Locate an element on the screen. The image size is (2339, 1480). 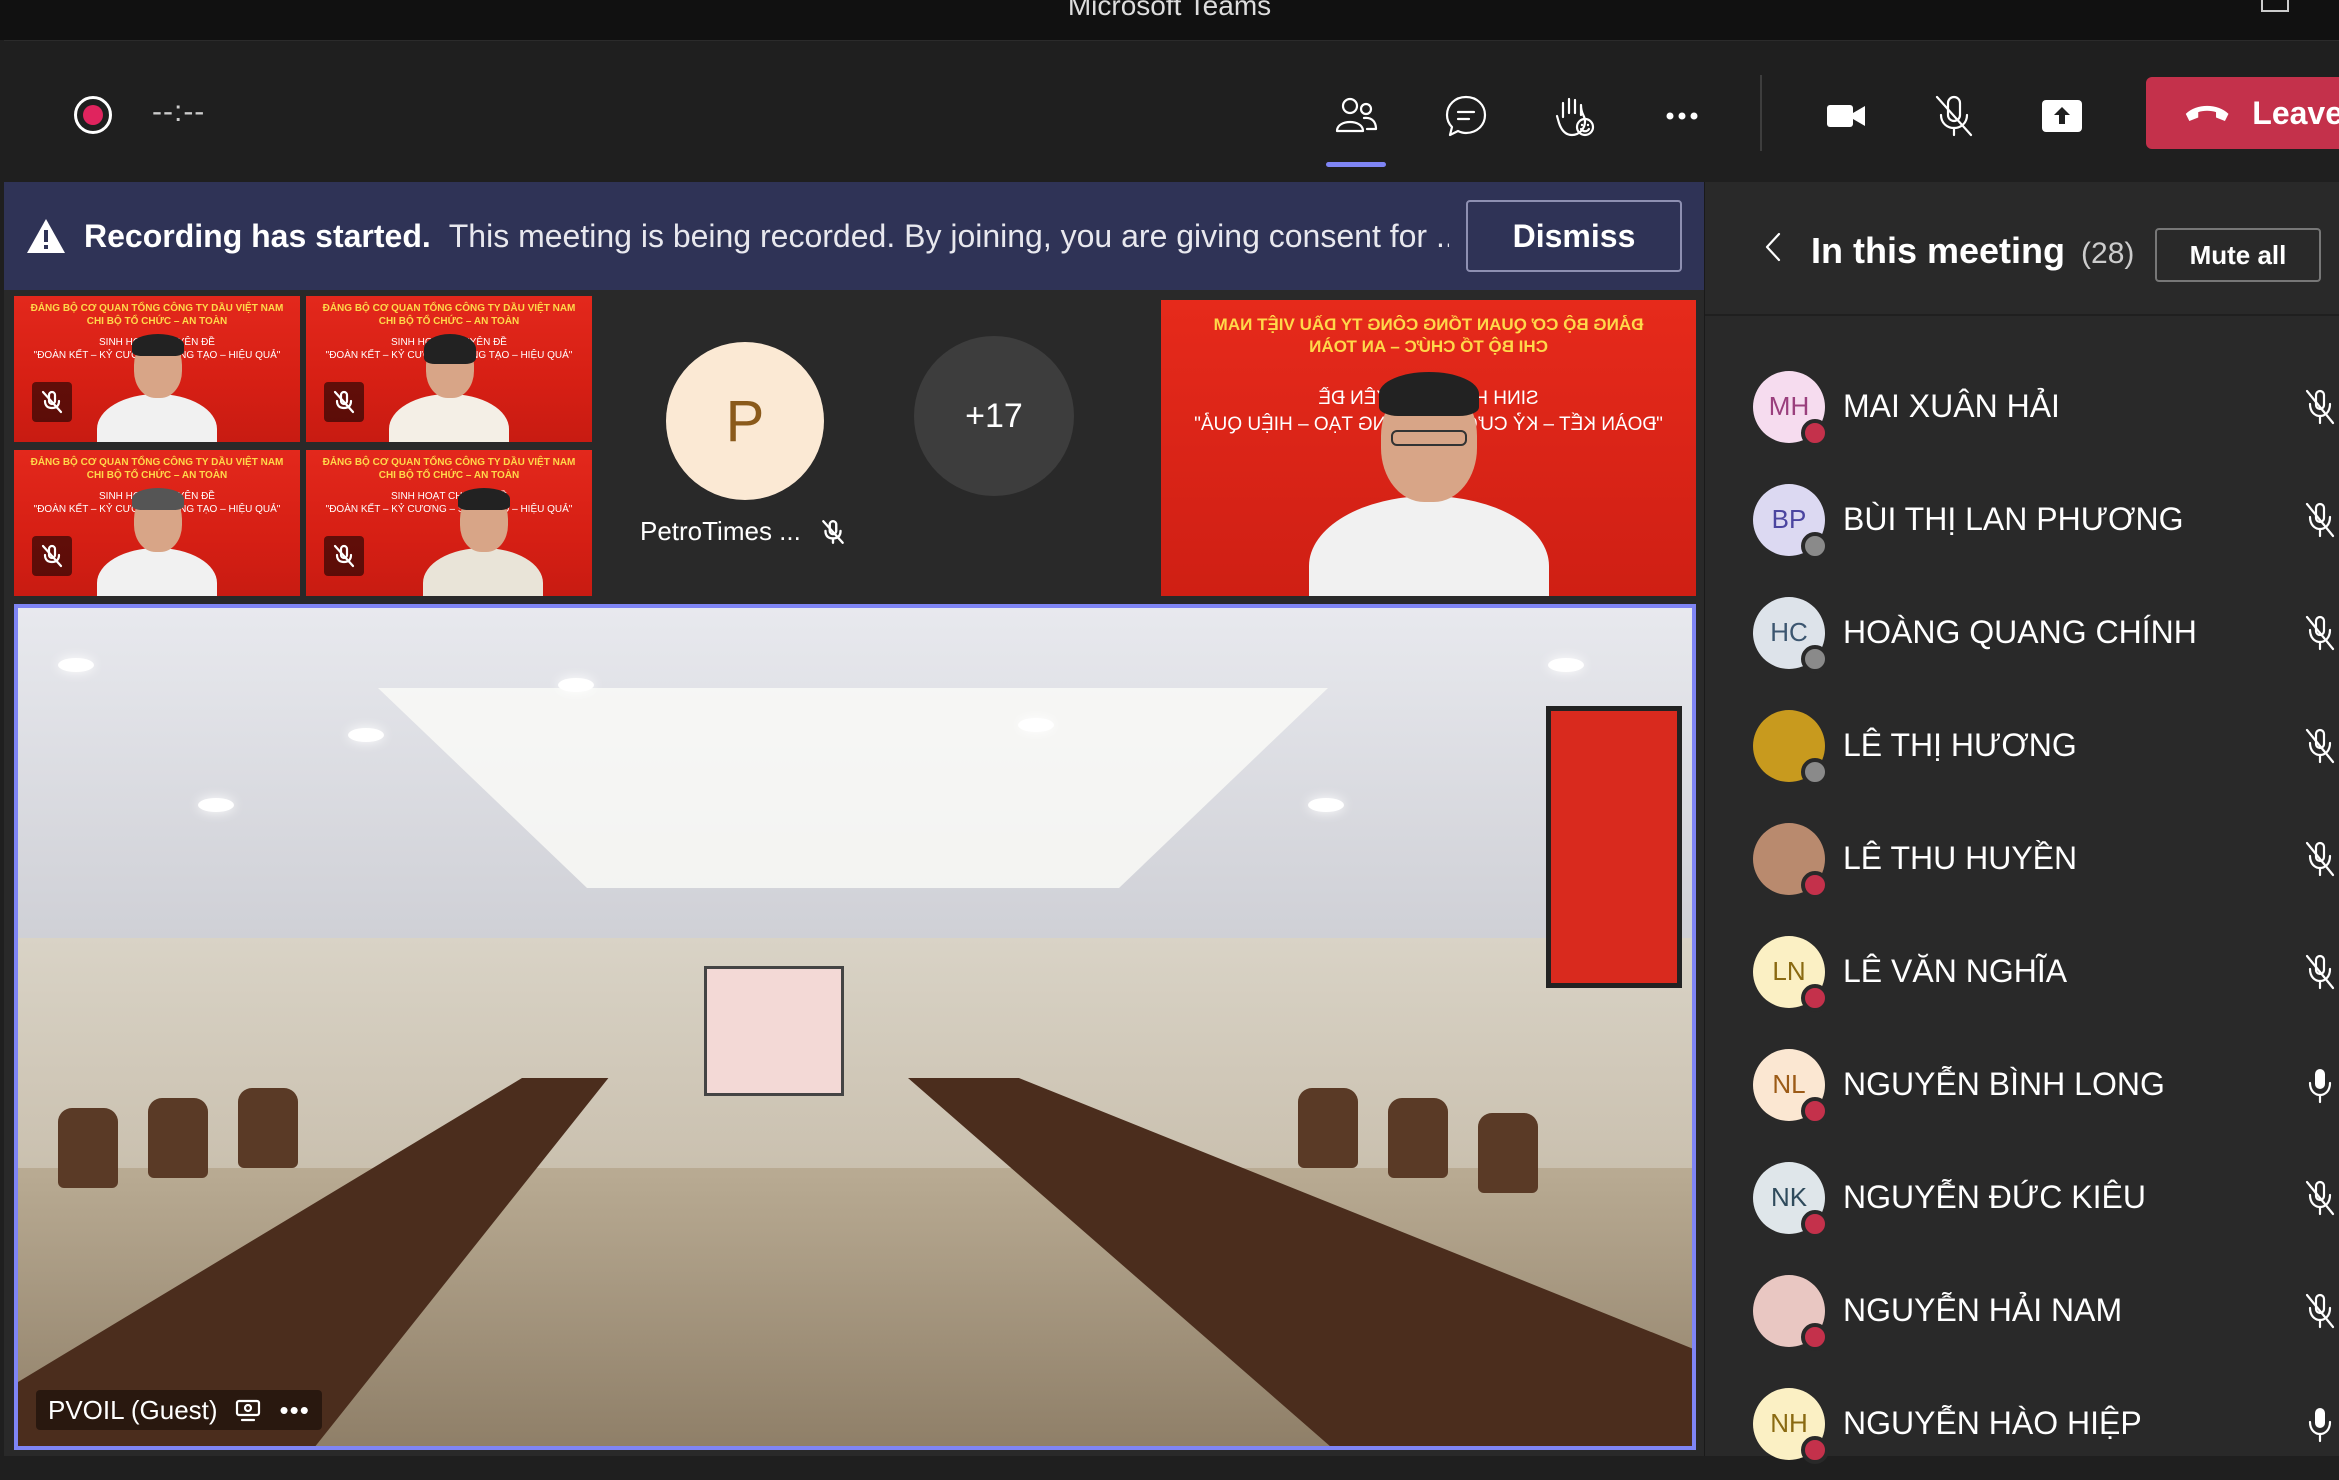
participant-row: NL NGUYỄN BÌNH LONG is located at coordinates (2022, 1084).